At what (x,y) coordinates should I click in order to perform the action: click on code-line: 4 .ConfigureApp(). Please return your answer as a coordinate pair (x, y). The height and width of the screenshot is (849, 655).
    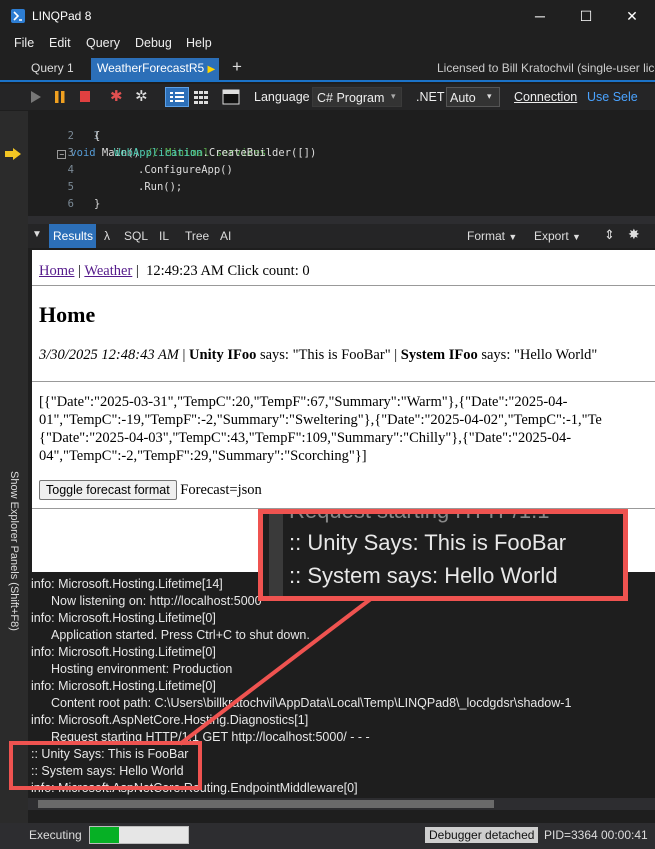
    Looking at the image, I should click on (341, 170).